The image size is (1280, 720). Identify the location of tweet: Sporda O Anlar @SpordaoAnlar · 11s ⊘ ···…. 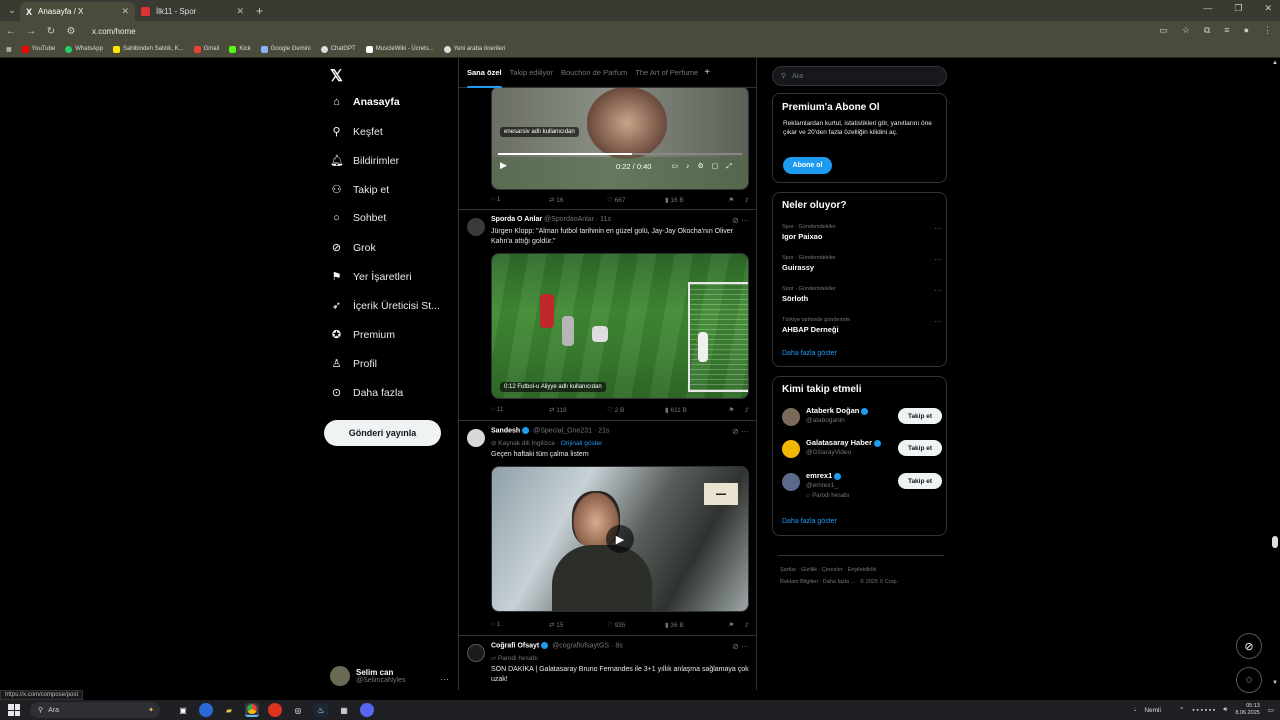
(607, 315).